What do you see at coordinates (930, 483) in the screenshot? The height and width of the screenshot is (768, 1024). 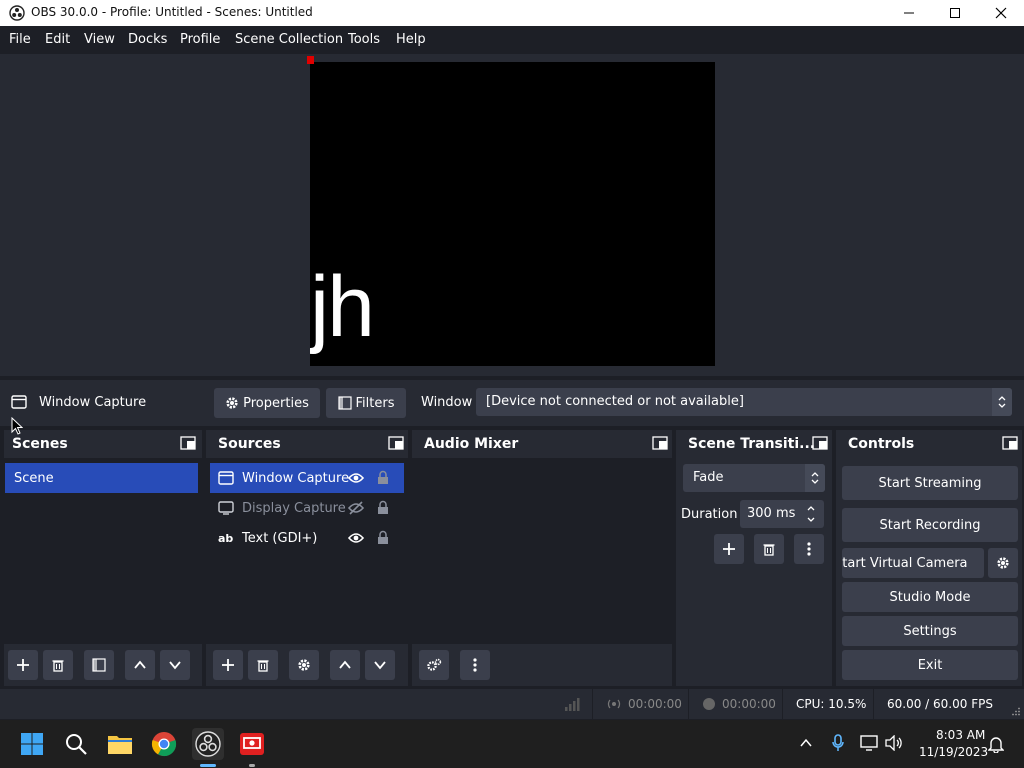 I see `start-streaming-button: Start Streaming` at bounding box center [930, 483].